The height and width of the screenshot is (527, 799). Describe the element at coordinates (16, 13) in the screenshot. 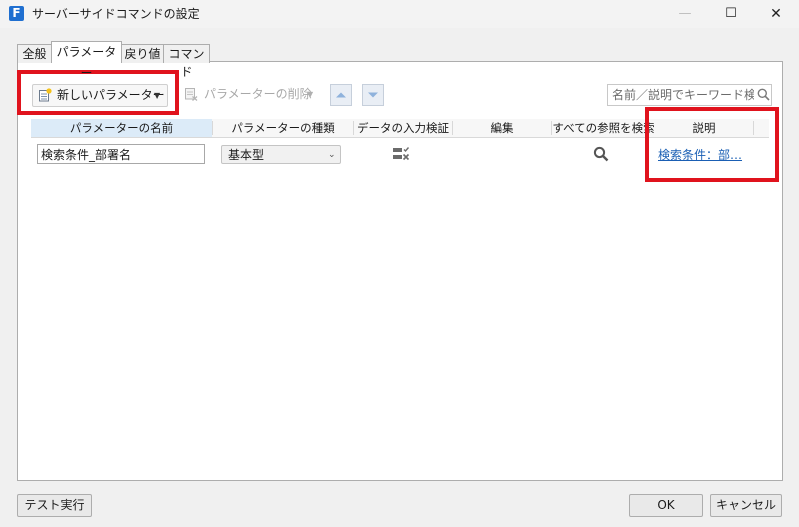

I see `app-logo-icon: F` at that location.